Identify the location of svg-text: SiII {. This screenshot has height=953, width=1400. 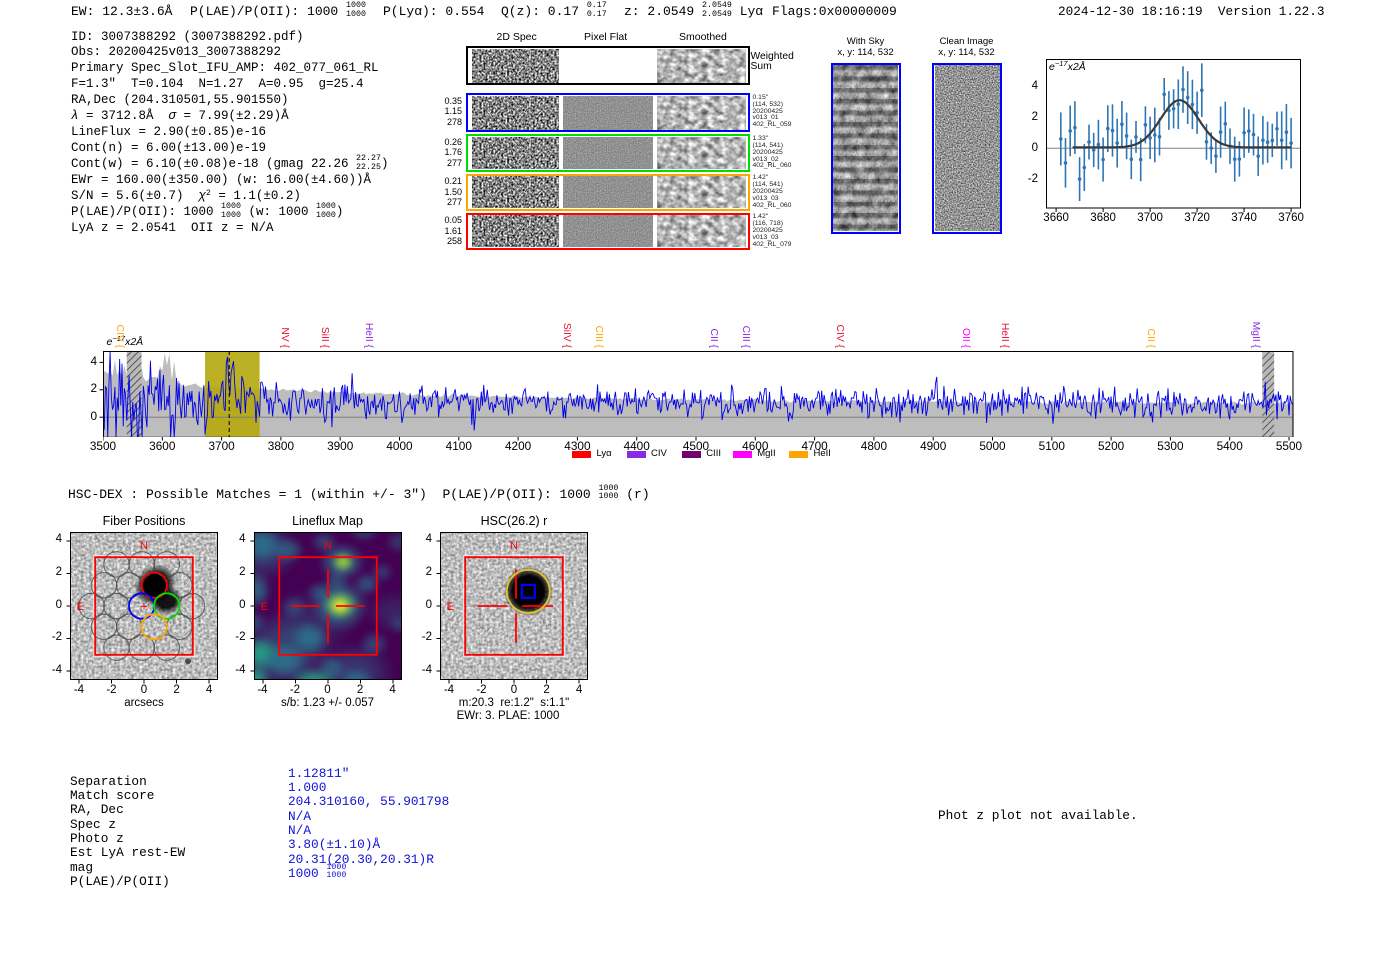
(324, 338).